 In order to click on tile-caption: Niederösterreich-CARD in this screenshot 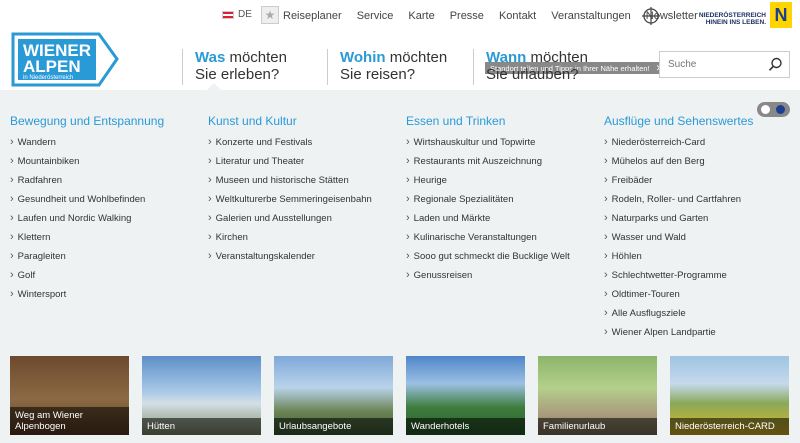, I will do `click(729, 426)`.